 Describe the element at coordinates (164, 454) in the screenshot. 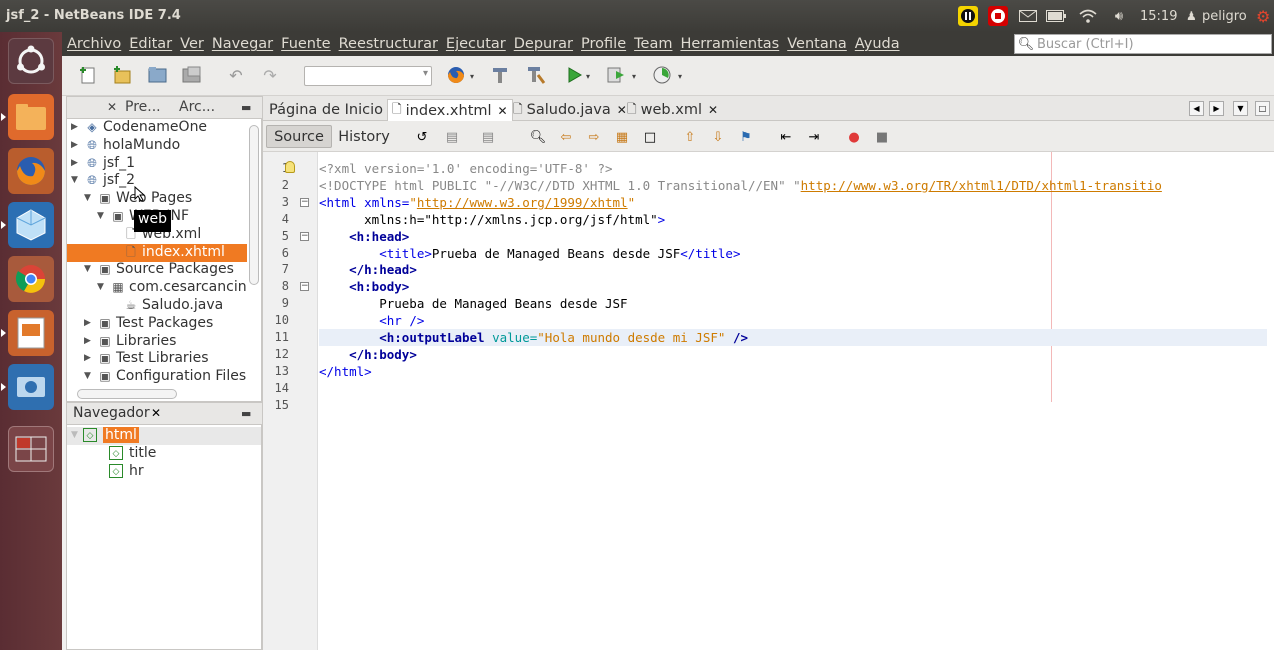

I see `navigator-item: ◇ title` at that location.